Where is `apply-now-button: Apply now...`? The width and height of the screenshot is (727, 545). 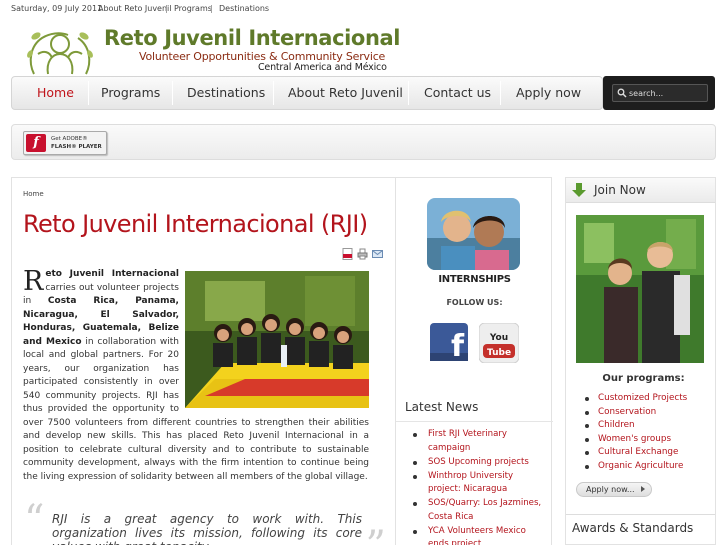
apply-now-button: Apply now... is located at coordinates (614, 489).